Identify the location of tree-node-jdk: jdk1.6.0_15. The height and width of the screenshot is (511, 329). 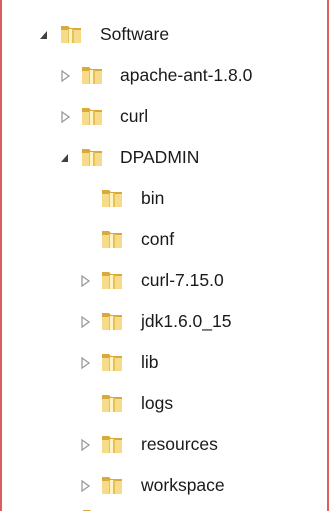
(164, 323).